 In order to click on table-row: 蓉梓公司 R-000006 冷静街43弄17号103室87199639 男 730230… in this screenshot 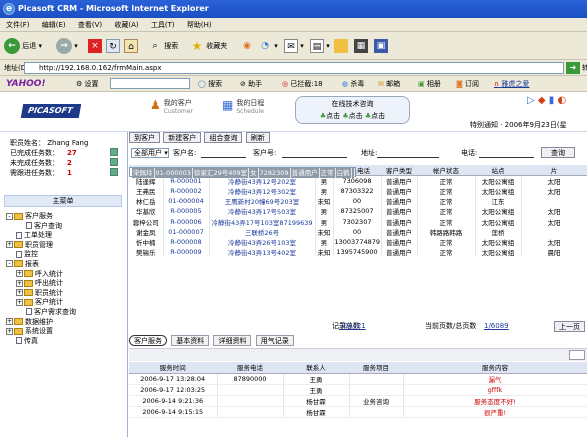, I will do `click(358, 221)`.